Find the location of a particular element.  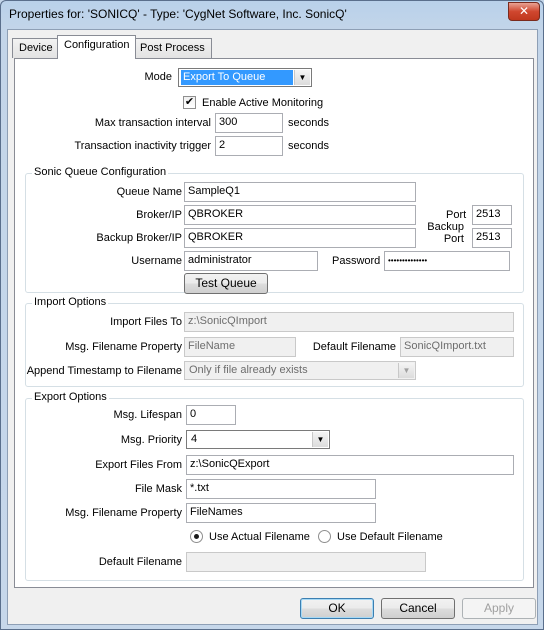

sonic-queue-legend: Sonic Queue Configuration is located at coordinates (100, 172).